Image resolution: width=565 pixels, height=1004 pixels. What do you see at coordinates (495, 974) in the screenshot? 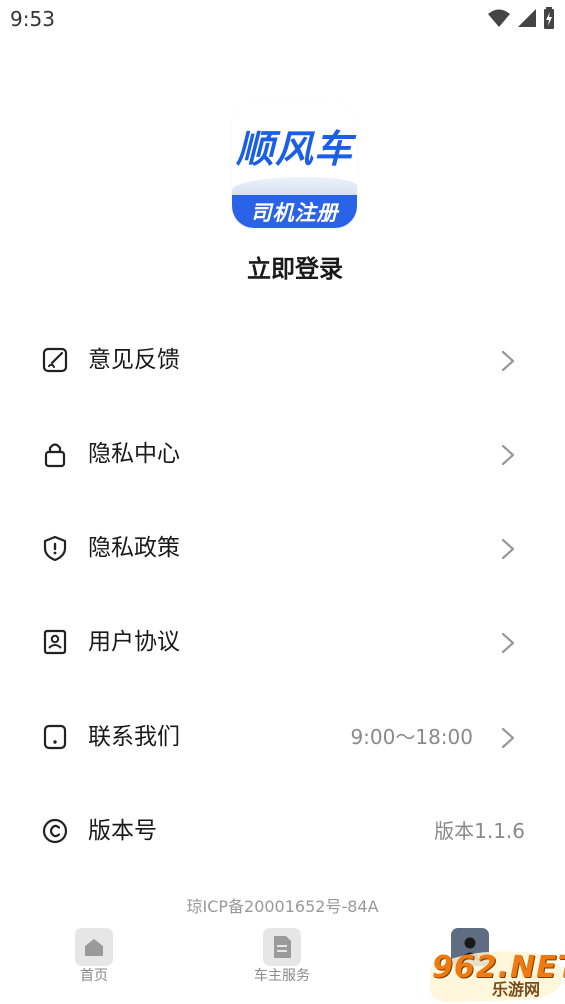
I see `watermark-logo: 962.NET 乐游网` at bounding box center [495, 974].